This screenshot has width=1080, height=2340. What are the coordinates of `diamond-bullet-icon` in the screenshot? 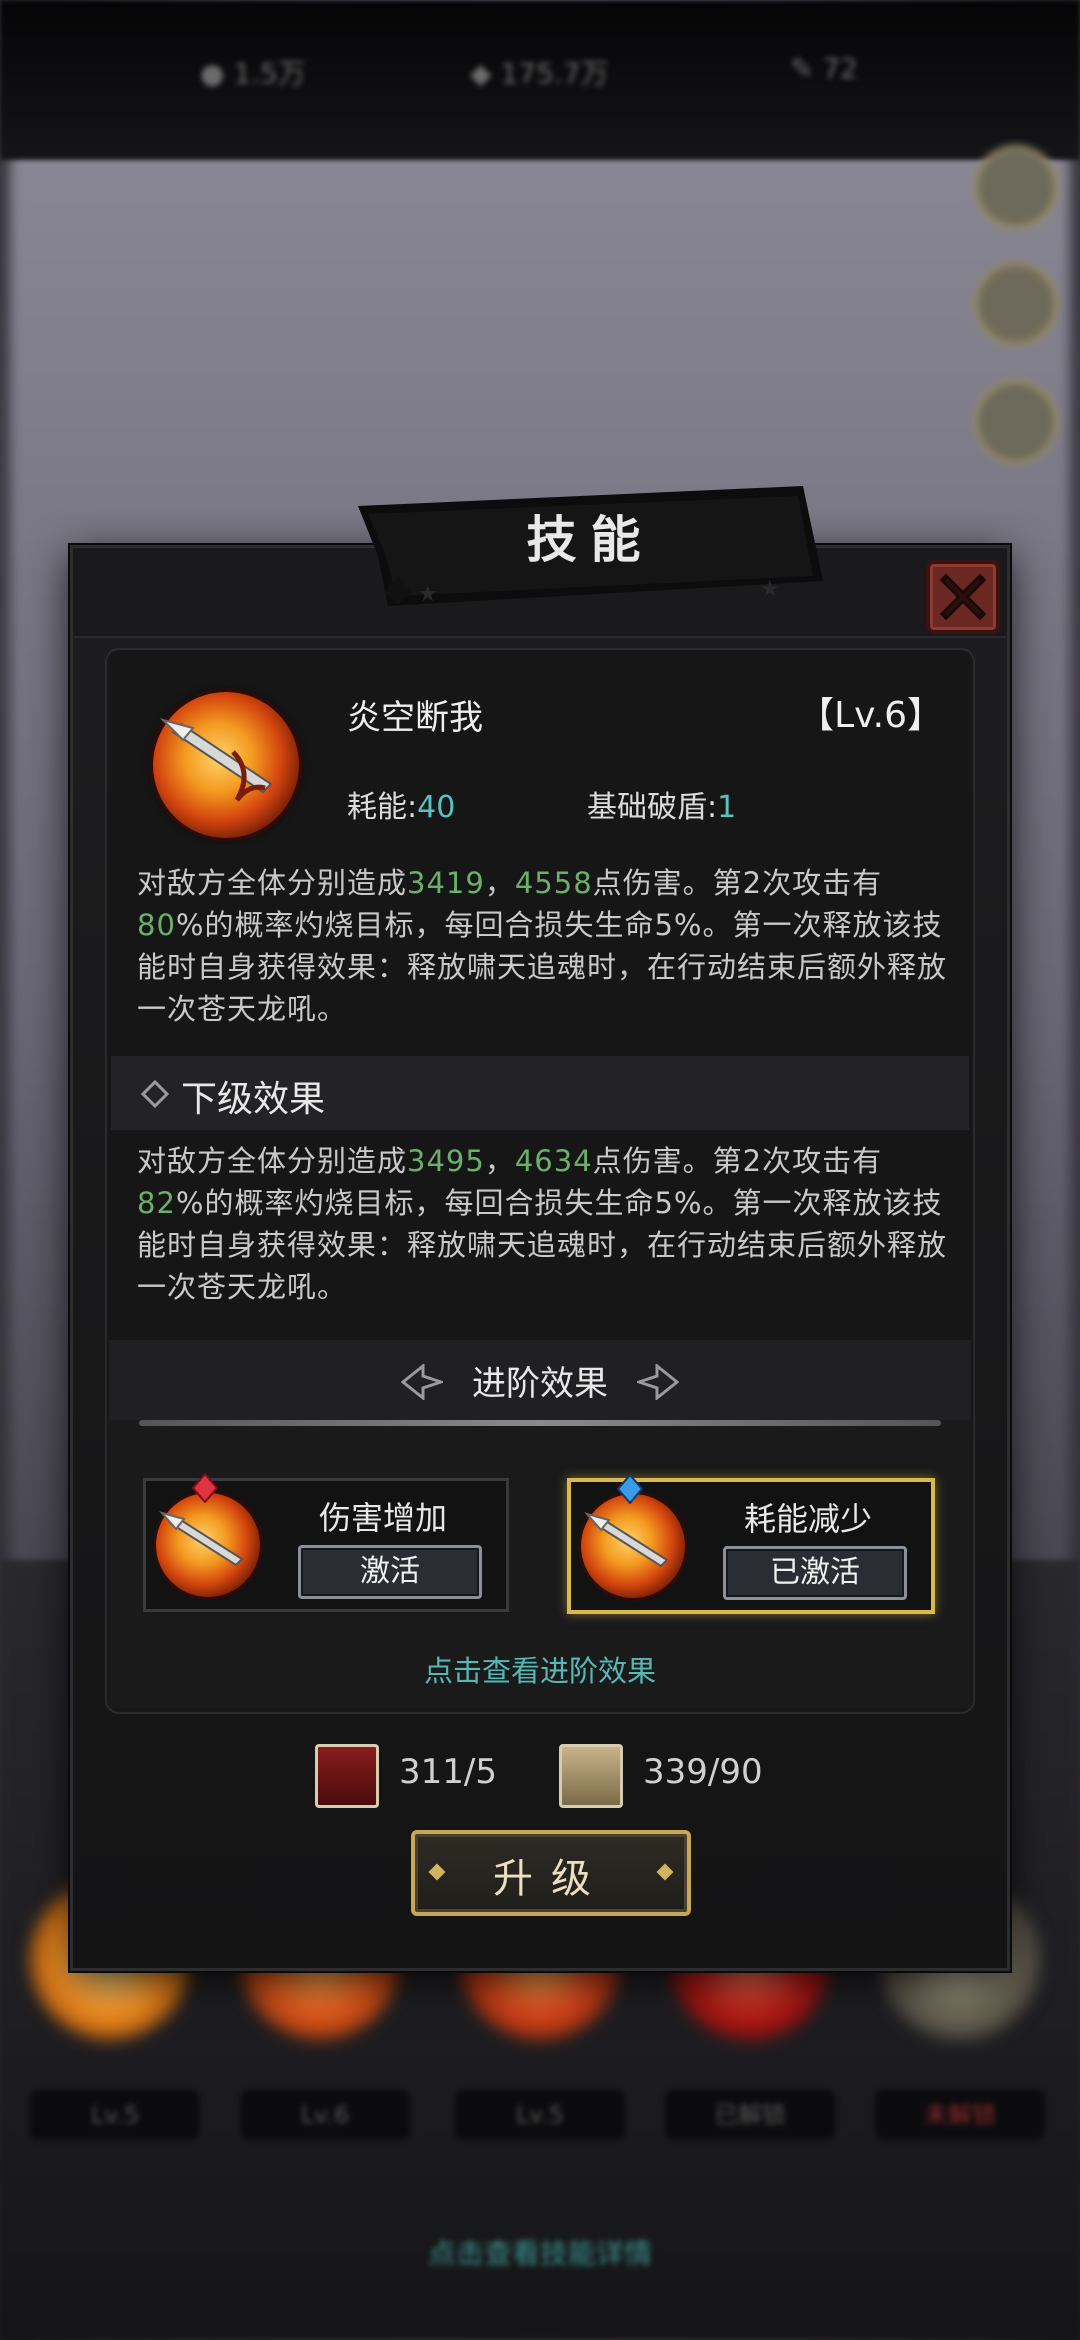 It's located at (155, 1094).